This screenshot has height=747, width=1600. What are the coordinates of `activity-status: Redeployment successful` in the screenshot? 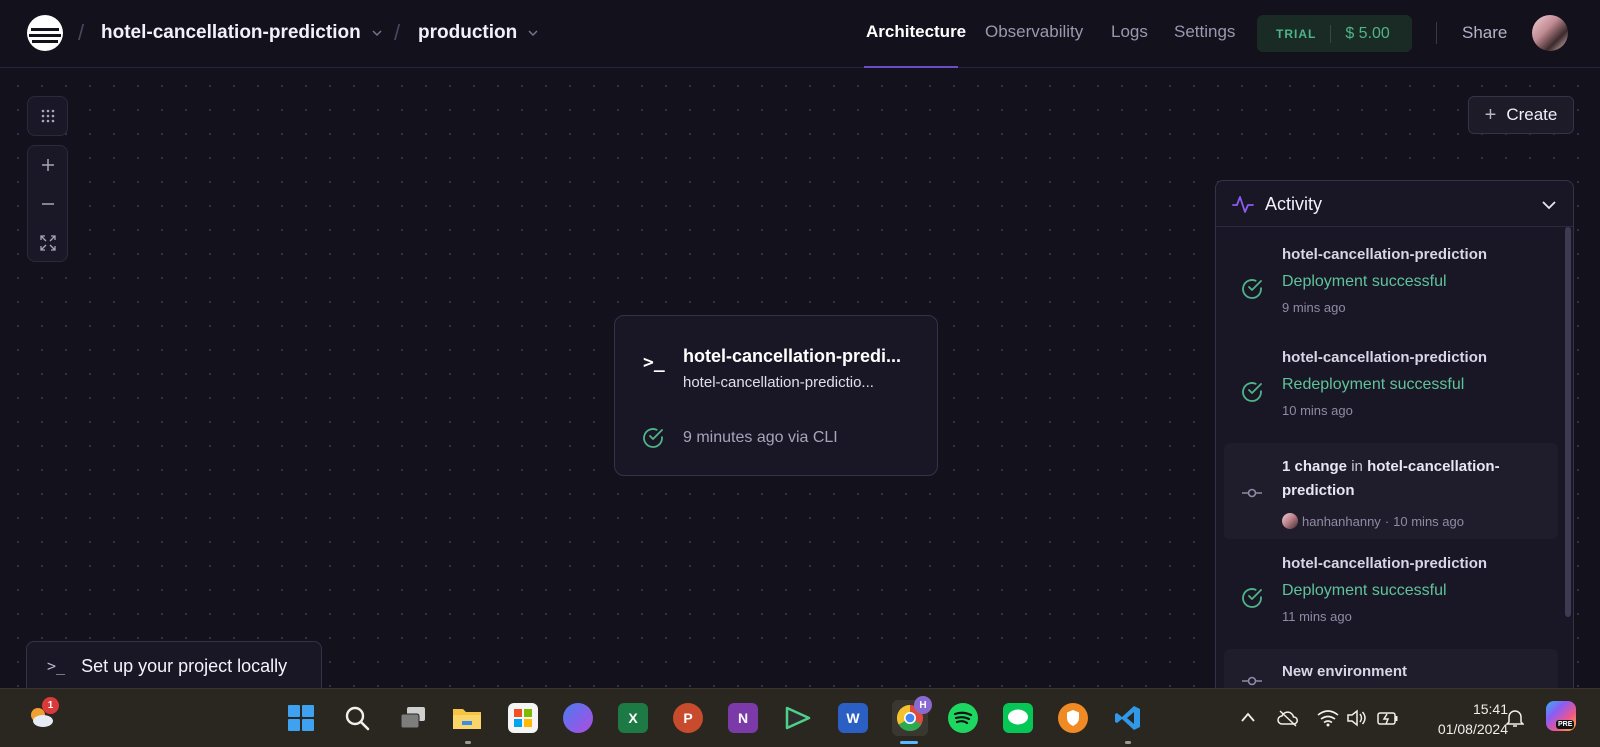 It's located at (1373, 384).